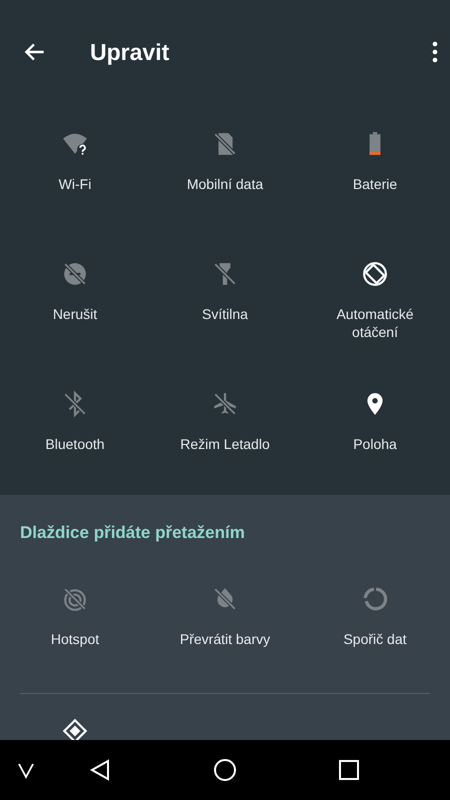 The image size is (450, 800). Describe the element at coordinates (75, 274) in the screenshot. I see `do-not-disturb-off-icon` at that location.